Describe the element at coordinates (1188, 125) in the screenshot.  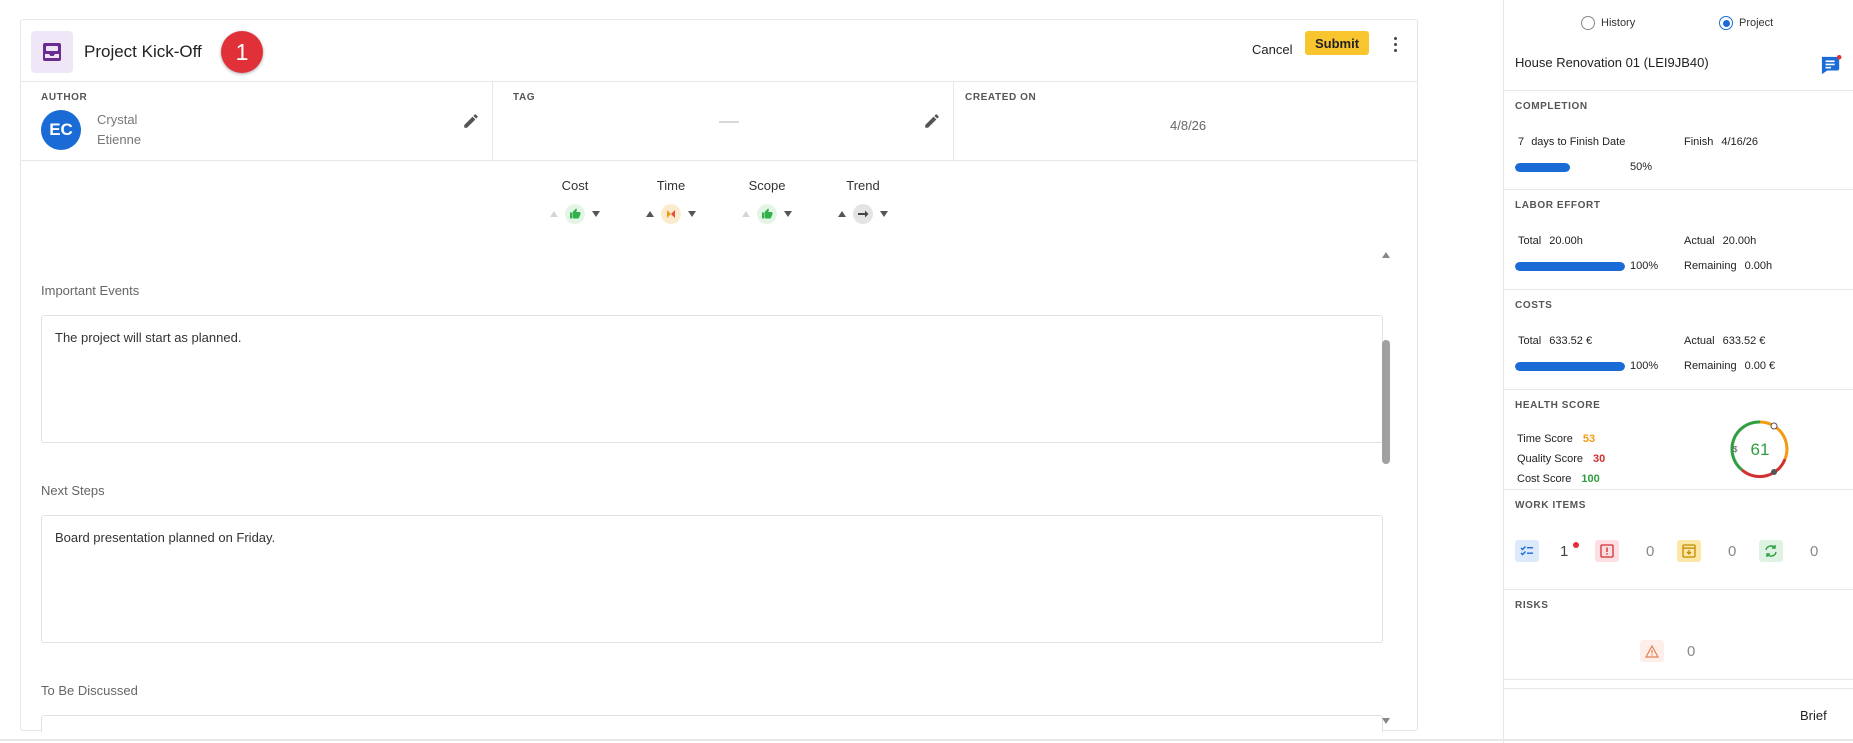
I see `created-value: 4/8/26` at that location.